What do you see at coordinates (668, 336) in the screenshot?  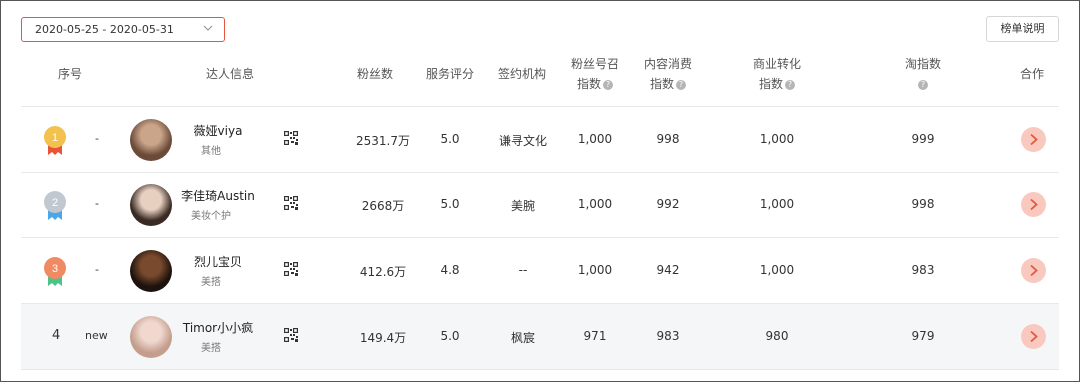 I see `content-index: 983` at bounding box center [668, 336].